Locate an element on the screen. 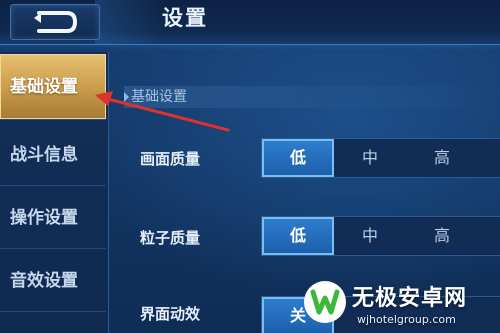 This screenshot has height=333, width=500. particle-quality-label: 粒子质量 is located at coordinates (170, 238).